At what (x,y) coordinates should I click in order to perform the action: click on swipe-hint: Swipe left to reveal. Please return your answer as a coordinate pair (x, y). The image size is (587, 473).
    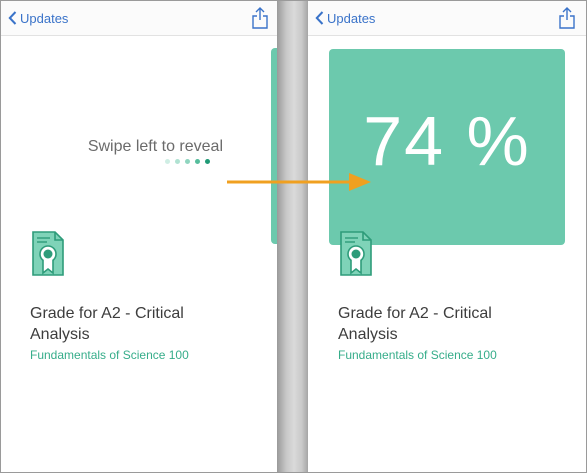
    Looking at the image, I should click on (155, 146).